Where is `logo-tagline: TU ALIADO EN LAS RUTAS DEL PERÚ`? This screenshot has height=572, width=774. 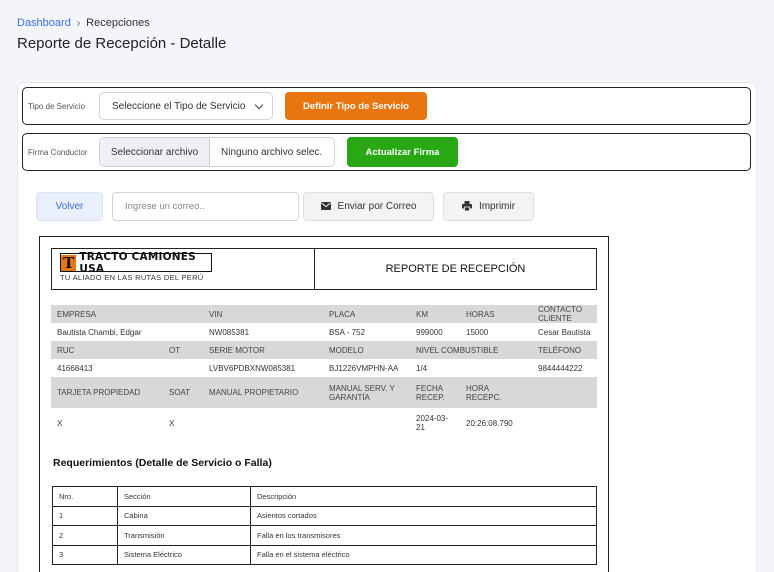
logo-tagline: TU ALIADO EN LAS RUTAS DEL PERÚ is located at coordinates (132, 277).